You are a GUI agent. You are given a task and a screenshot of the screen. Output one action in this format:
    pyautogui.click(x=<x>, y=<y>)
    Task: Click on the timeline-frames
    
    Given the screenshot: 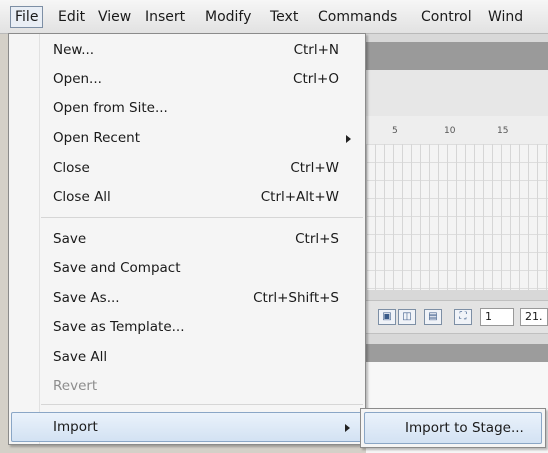 What is the action you would take?
    pyautogui.click(x=457, y=217)
    